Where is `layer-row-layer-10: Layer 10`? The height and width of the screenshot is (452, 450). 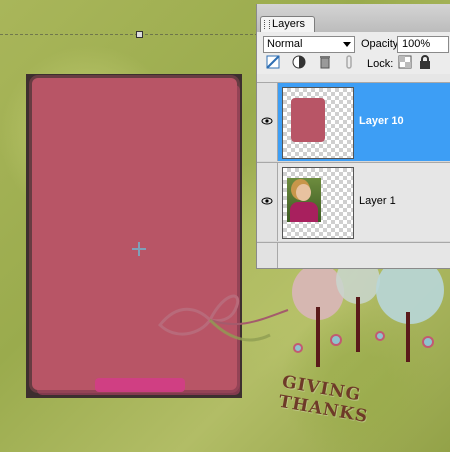 layer-row-layer-10: Layer 10 is located at coordinates (353, 121).